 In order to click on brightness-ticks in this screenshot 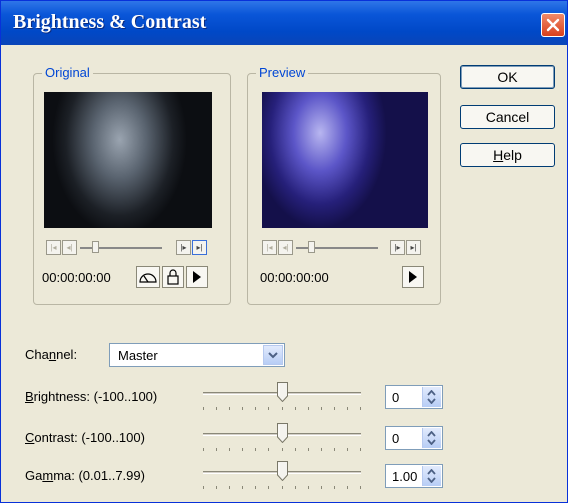, I will do `click(282, 409)`.